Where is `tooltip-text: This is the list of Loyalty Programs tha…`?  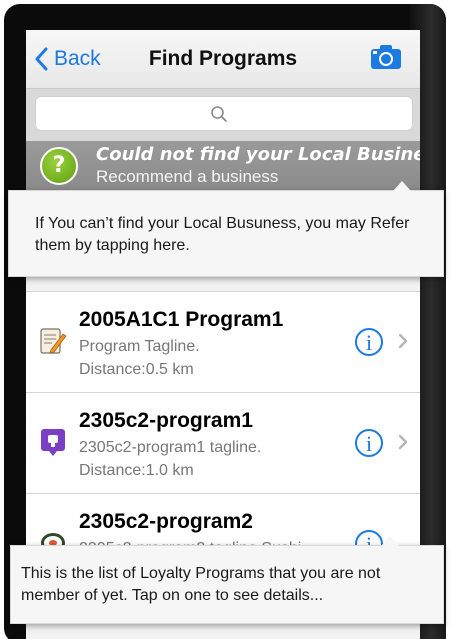
tooltip-text: This is the list of Loyalty Programs tha… is located at coordinates (201, 584).